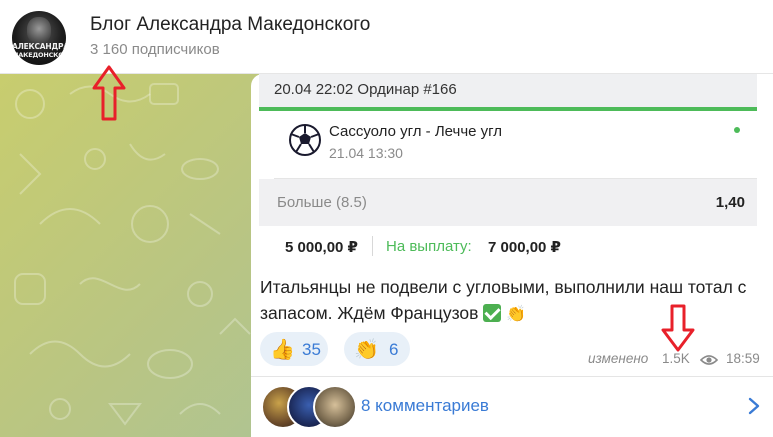  I want to click on channel-title: Блог Александра Македонского, so click(230, 25).